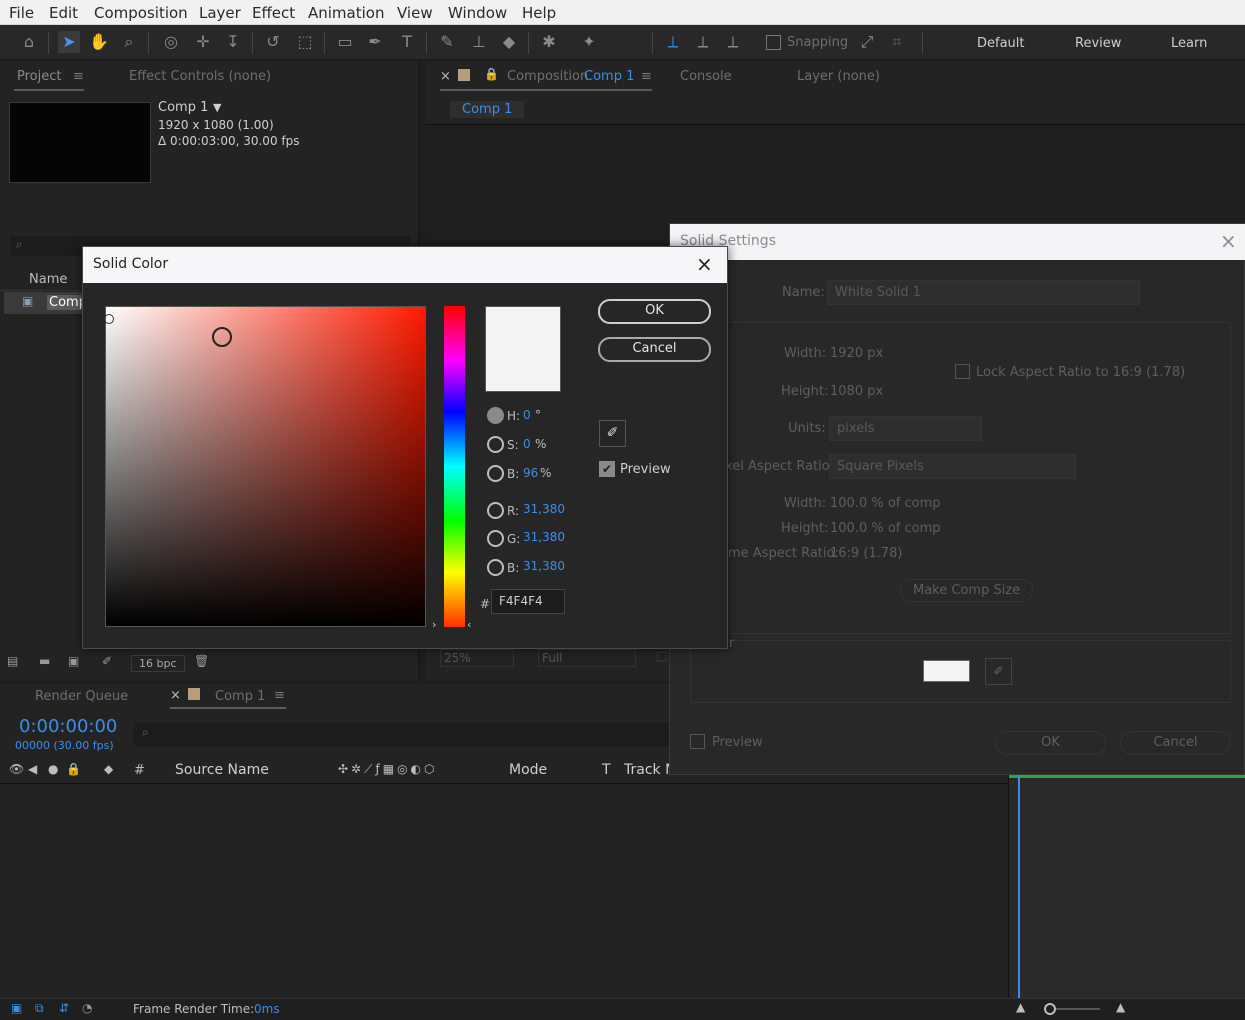  Describe the element at coordinates (345, 42) in the screenshot. I see `rectangle-tool-icon: ▭` at that location.